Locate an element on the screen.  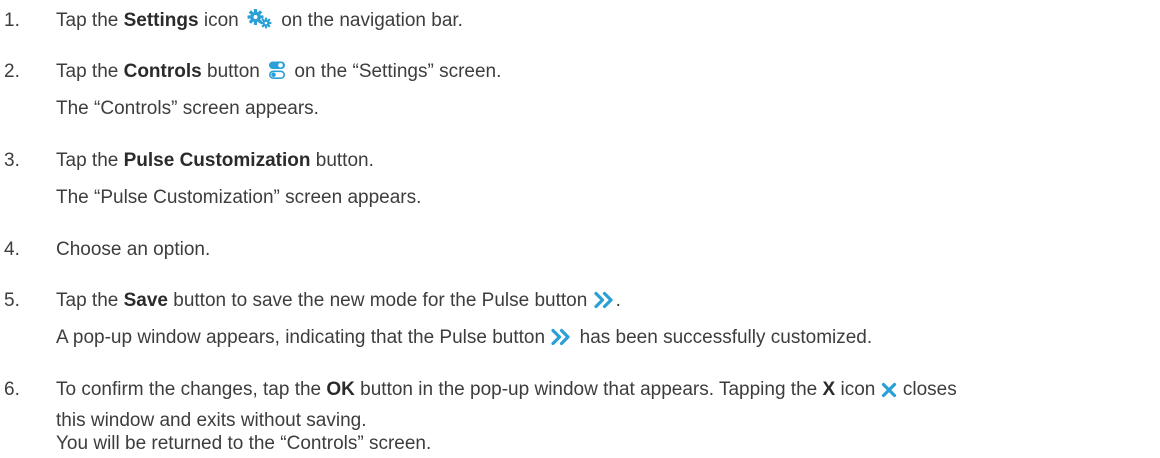
step-text: button. is located at coordinates (342, 160).